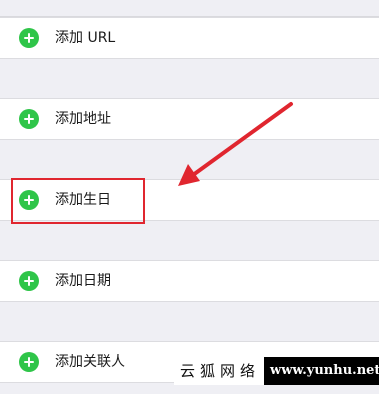 The height and width of the screenshot is (394, 379). What do you see at coordinates (219, 371) in the screenshot?
I see `watermark-text: 云狐网络` at bounding box center [219, 371].